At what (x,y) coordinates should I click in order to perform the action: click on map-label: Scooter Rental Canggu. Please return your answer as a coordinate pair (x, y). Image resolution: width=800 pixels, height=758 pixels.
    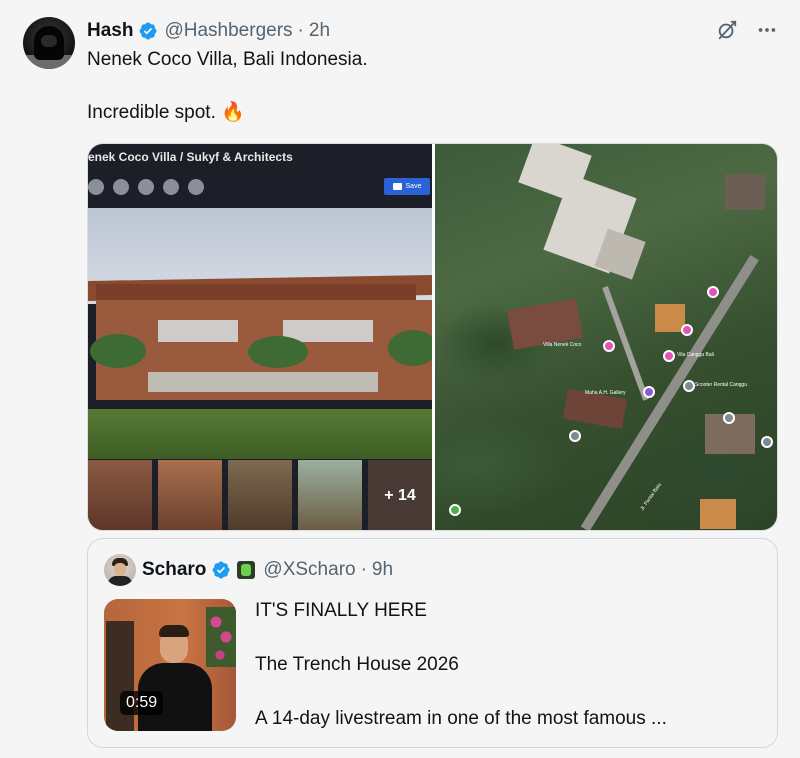
    Looking at the image, I should click on (721, 385).